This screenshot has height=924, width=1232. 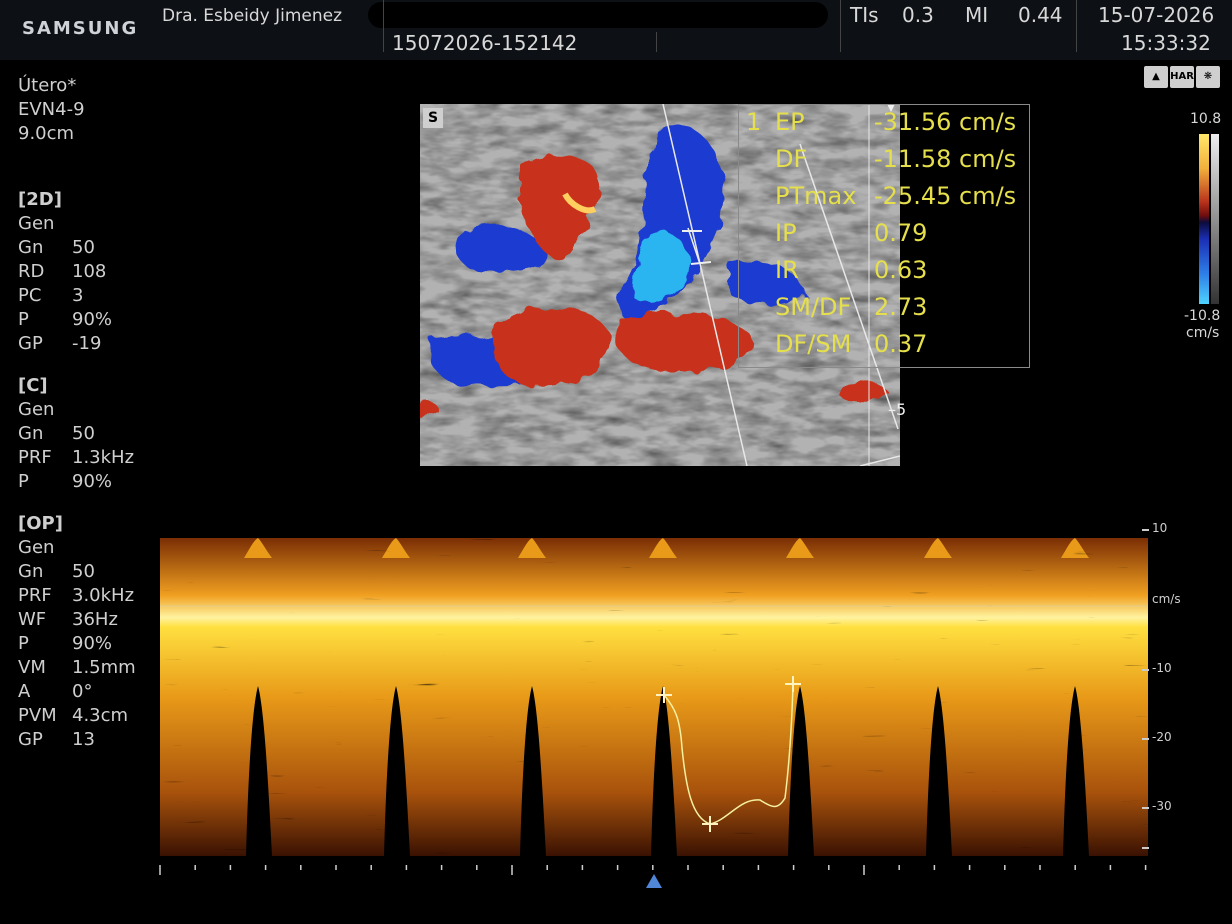 What do you see at coordinates (93, 272) in the screenshot?
I see `param-row: RD 108` at bounding box center [93, 272].